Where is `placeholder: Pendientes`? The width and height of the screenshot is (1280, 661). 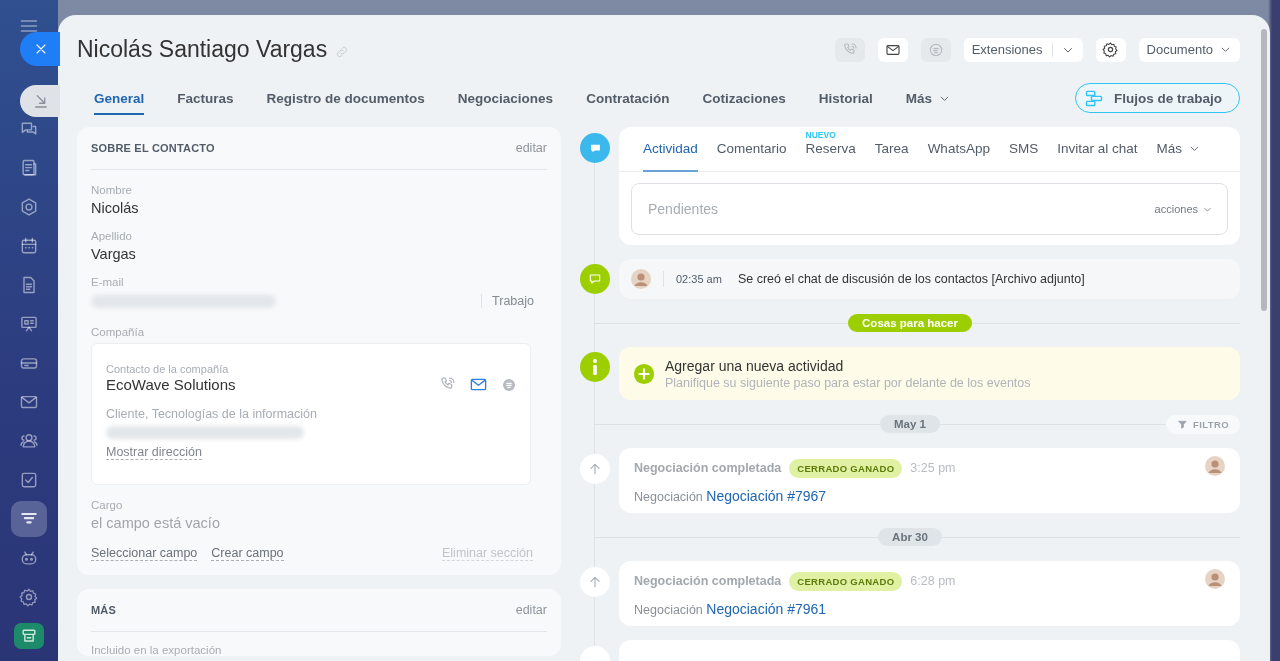 placeholder: Pendientes is located at coordinates (683, 209).